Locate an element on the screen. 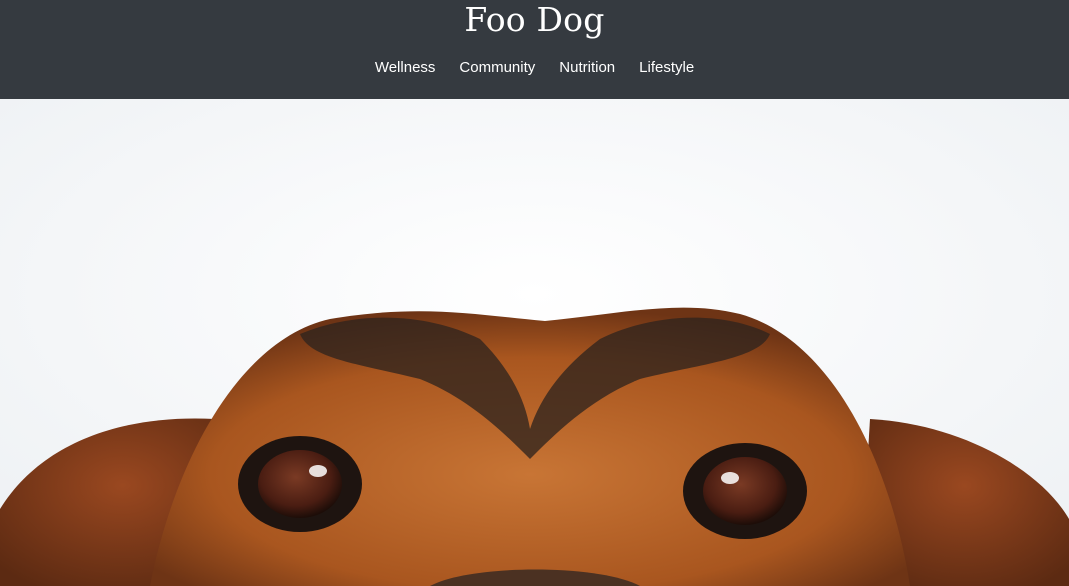 The height and width of the screenshot is (586, 1069). right-eye is located at coordinates (745, 491).